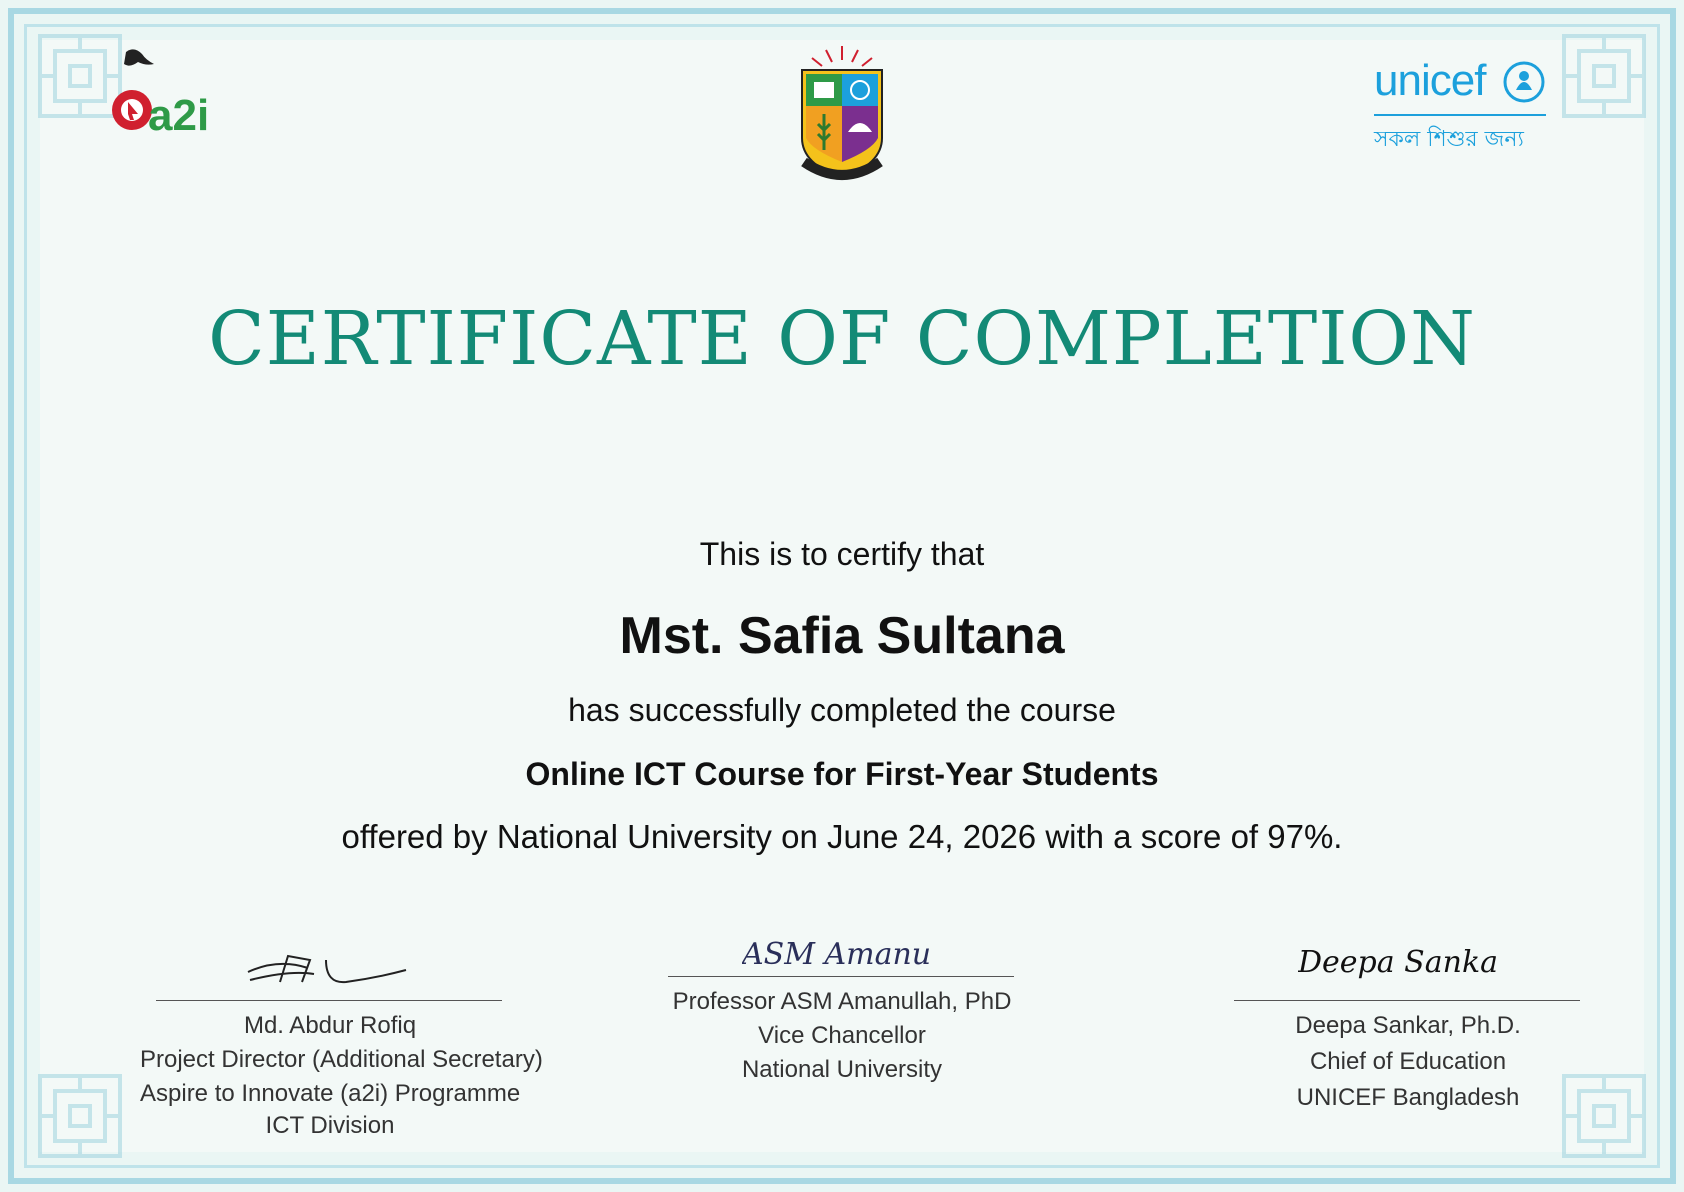 The height and width of the screenshot is (1192, 1684). I want to click on signatory-role: Chief of Education, so click(1408, 1061).